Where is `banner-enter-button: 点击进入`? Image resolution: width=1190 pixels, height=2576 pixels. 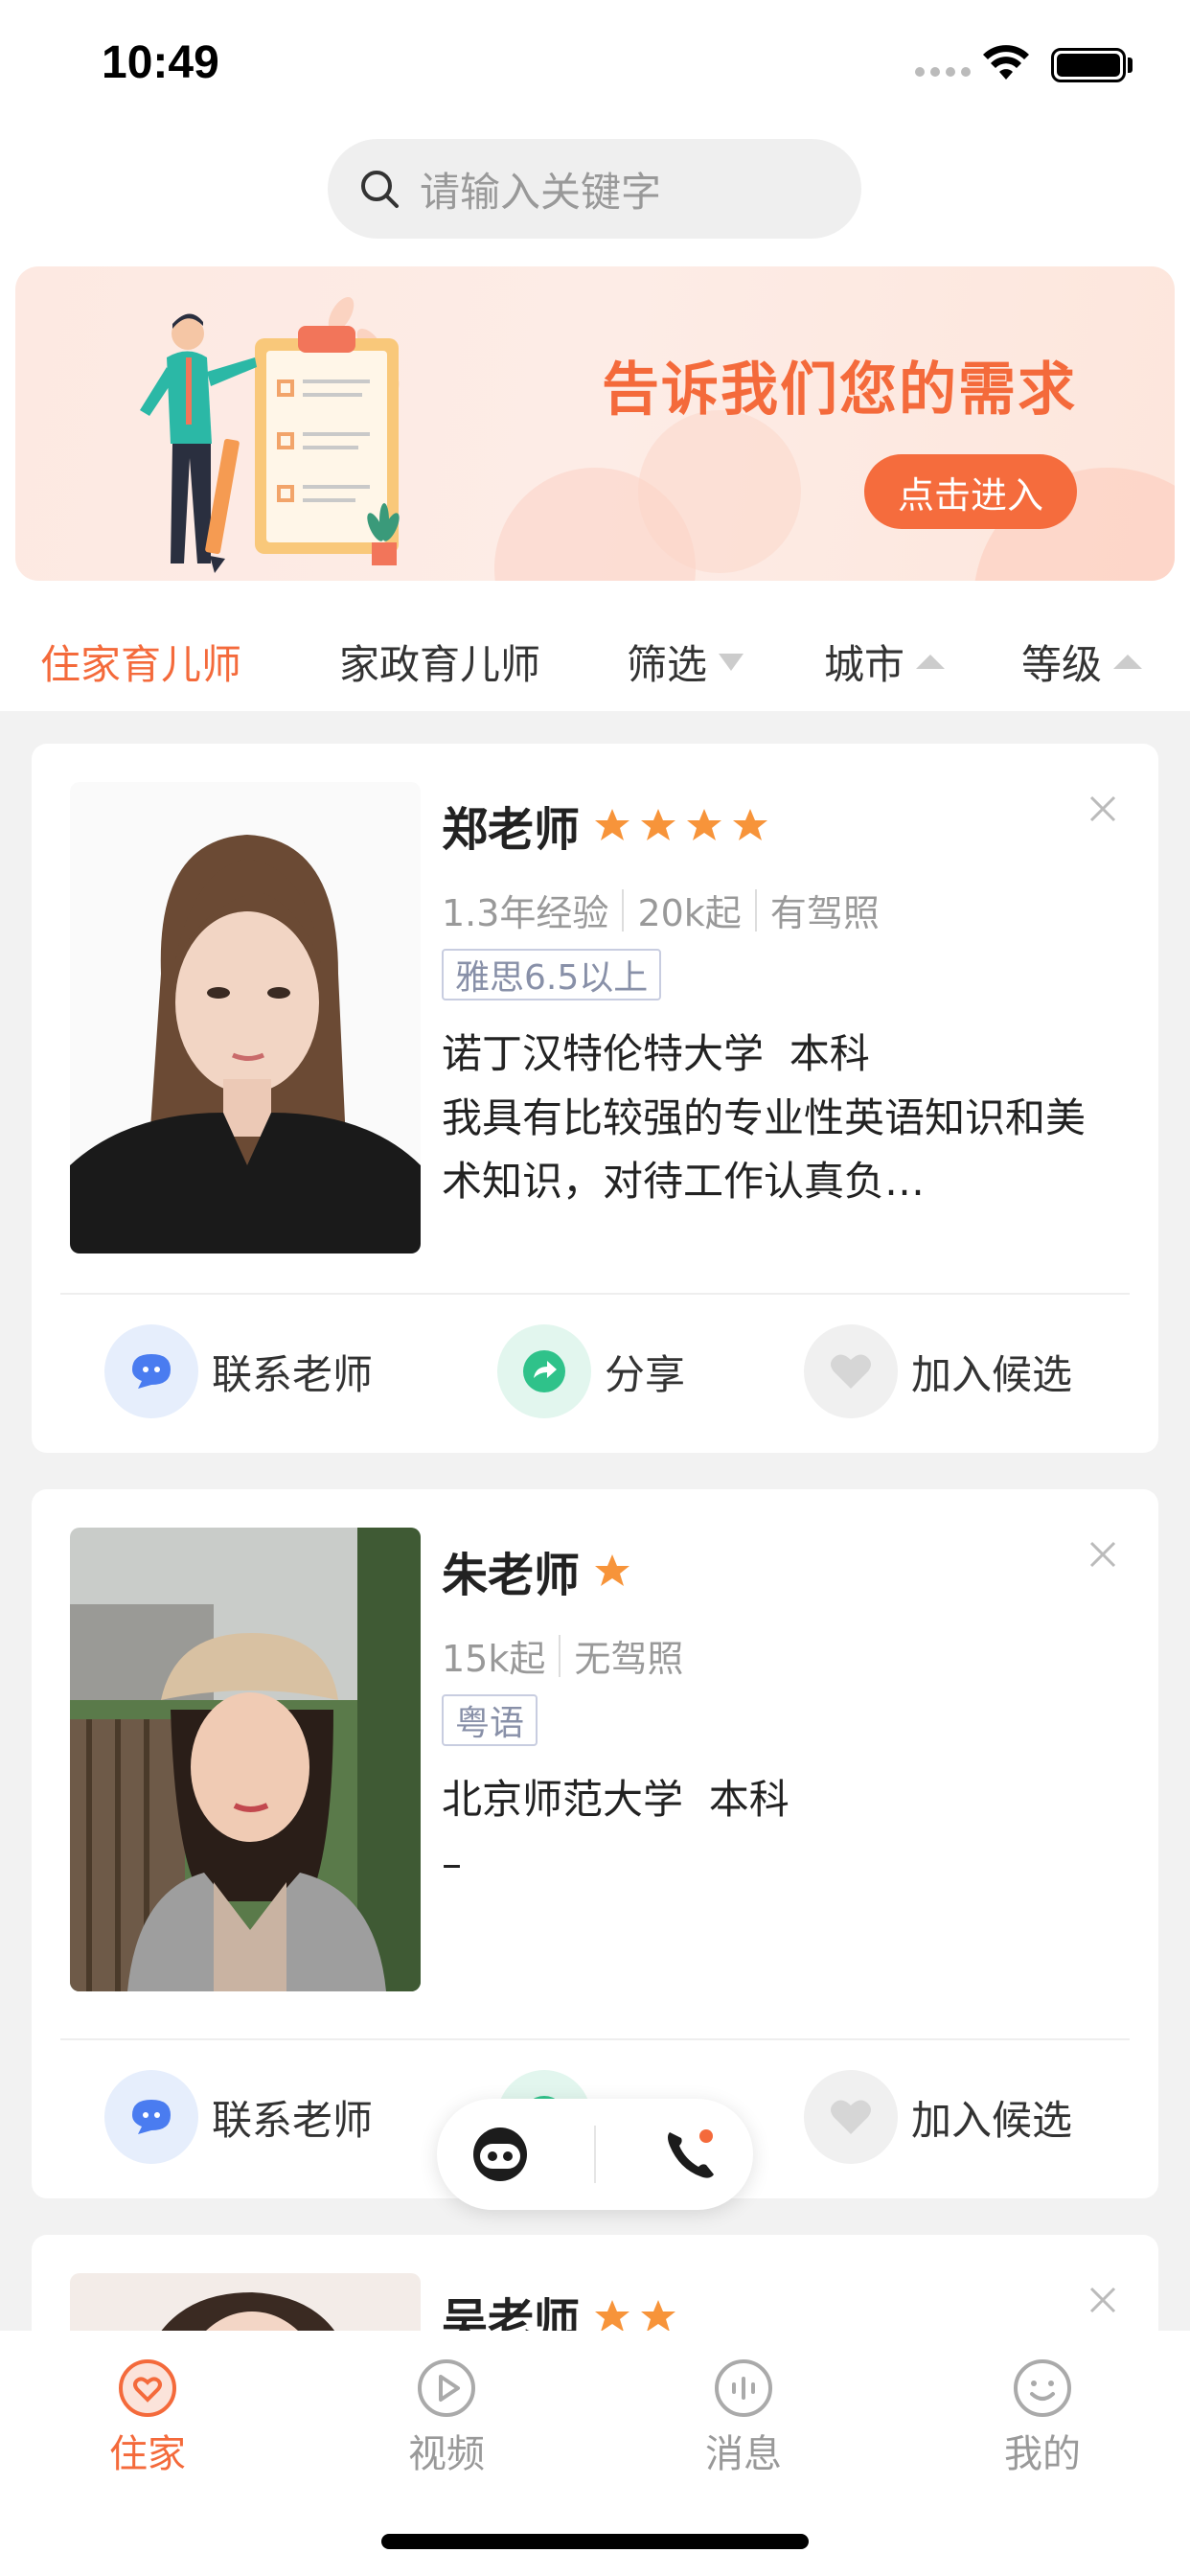 banner-enter-button: 点击进入 is located at coordinates (971, 491).